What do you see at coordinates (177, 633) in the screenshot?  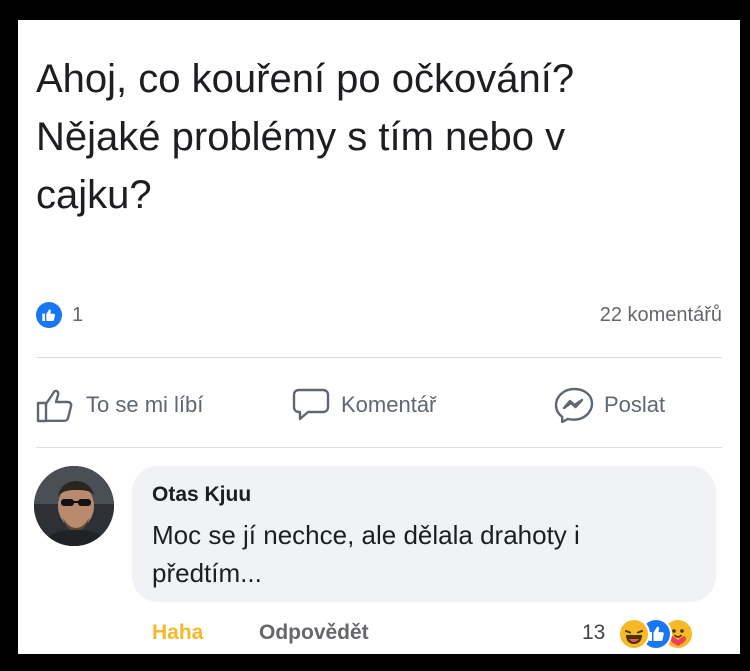 I see `reaction-haha-link: Haha` at bounding box center [177, 633].